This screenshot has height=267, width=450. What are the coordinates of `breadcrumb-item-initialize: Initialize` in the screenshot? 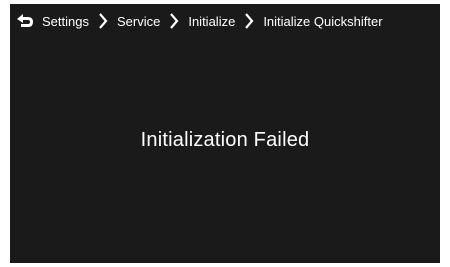 It's located at (211, 21).